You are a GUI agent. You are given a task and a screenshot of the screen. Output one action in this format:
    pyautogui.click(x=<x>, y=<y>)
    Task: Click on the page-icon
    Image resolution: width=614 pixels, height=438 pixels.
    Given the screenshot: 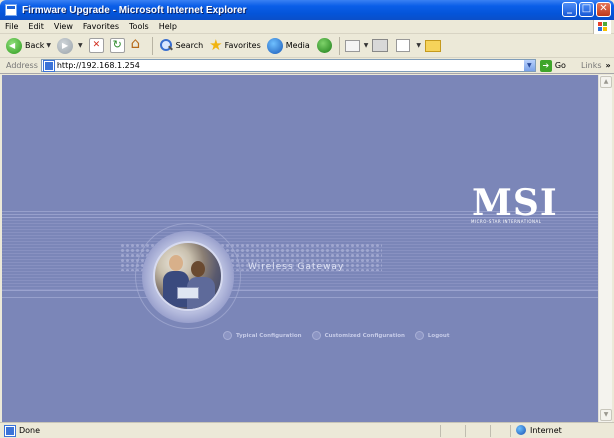 What is the action you would take?
    pyautogui.click(x=48, y=65)
    